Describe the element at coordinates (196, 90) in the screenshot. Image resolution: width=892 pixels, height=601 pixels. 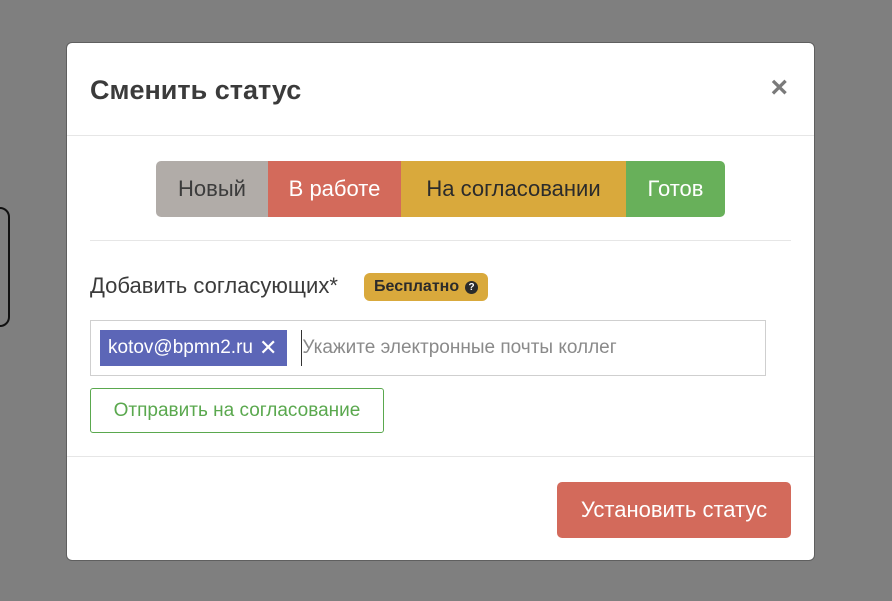
I see `modal-title: Сменить статус` at that location.